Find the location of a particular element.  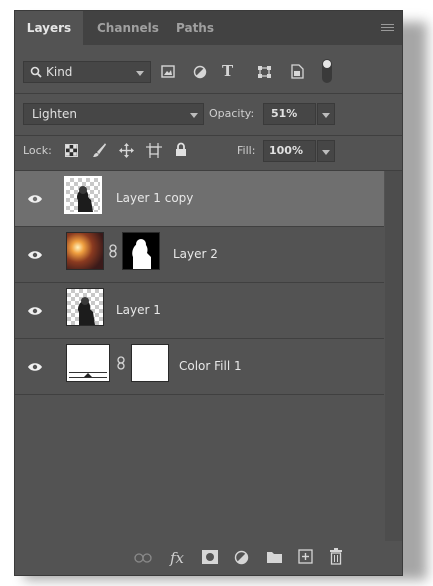

link-layers-icon is located at coordinates (143, 558).